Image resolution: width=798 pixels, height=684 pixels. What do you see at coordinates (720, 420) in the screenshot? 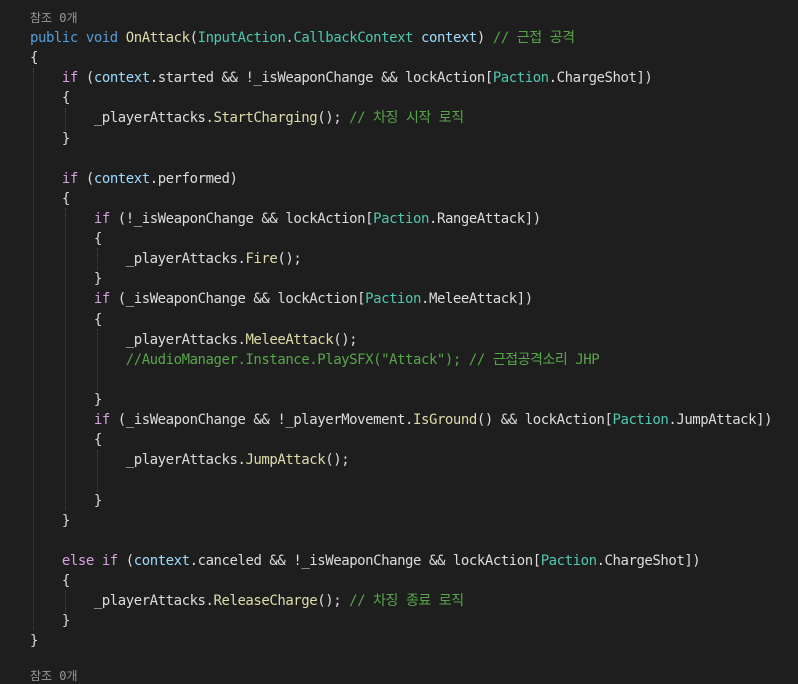
I see `code-token: .JumpAttack])` at bounding box center [720, 420].